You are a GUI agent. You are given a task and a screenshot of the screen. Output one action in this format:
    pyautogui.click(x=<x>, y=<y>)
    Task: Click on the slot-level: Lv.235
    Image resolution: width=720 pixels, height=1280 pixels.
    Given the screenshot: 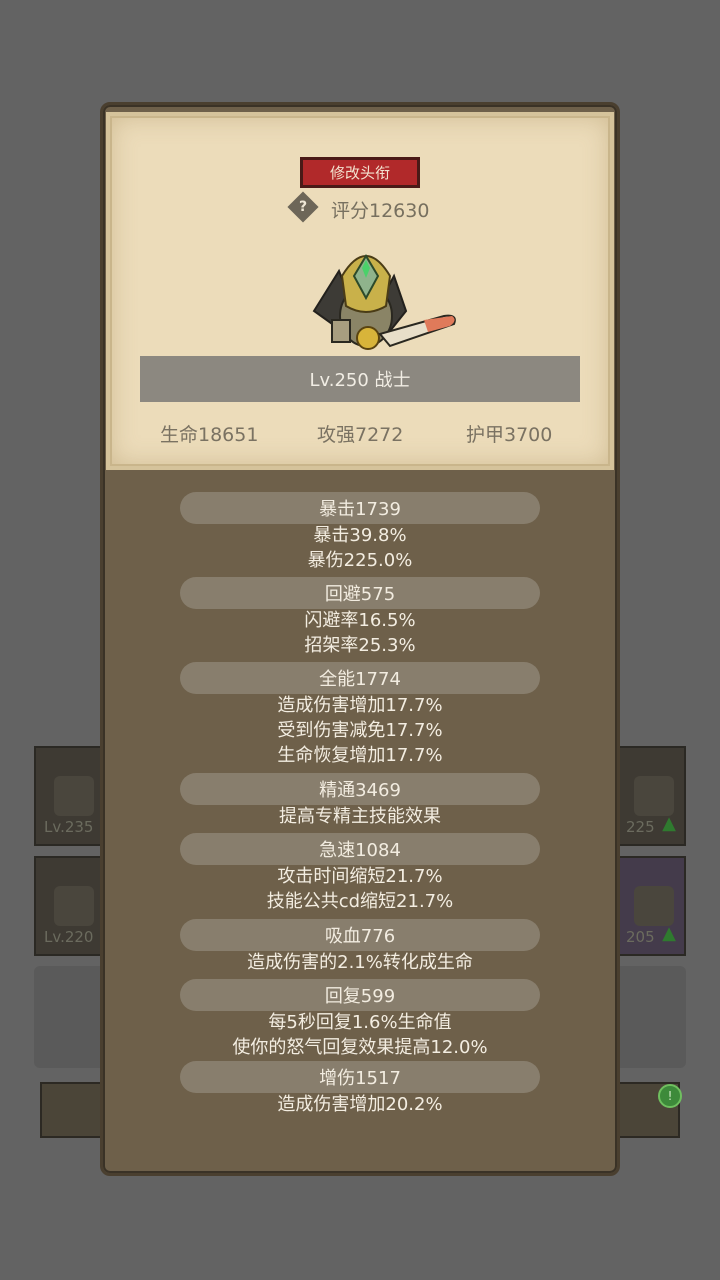 What is the action you would take?
    pyautogui.click(x=69, y=827)
    